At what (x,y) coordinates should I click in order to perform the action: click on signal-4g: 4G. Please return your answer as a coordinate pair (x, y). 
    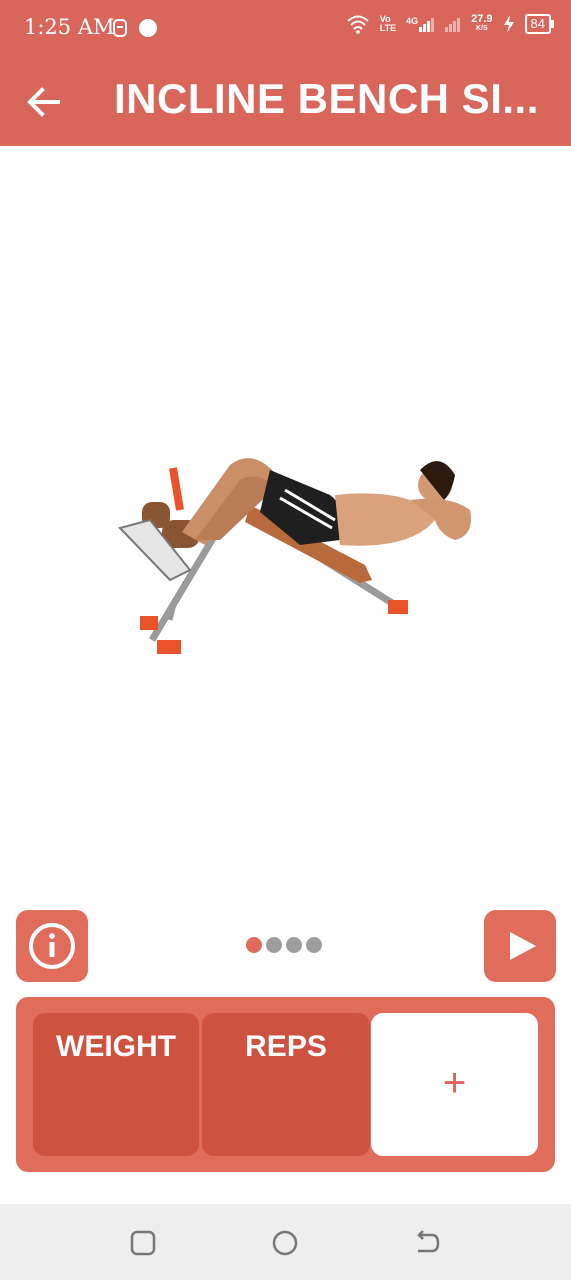
    Looking at the image, I should click on (420, 24).